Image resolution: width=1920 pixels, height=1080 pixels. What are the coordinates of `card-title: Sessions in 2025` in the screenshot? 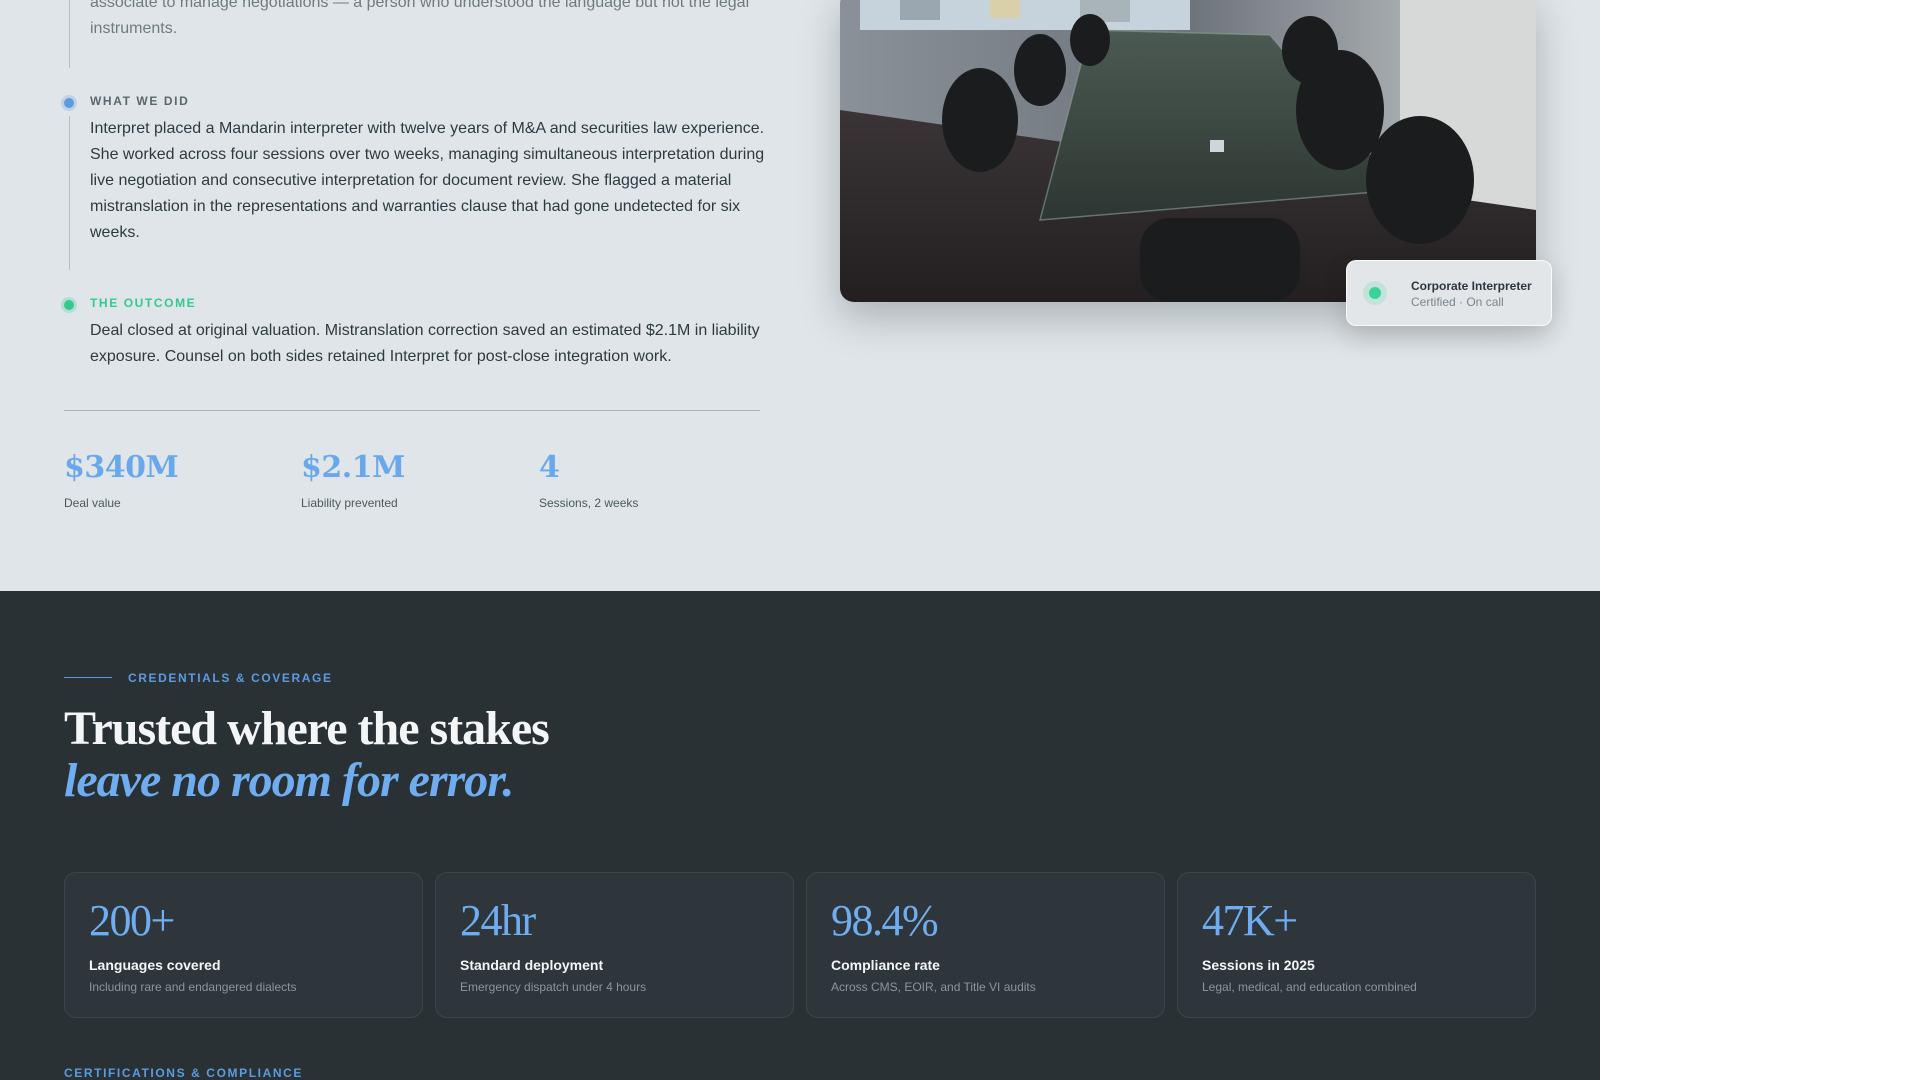 It's located at (1258, 965).